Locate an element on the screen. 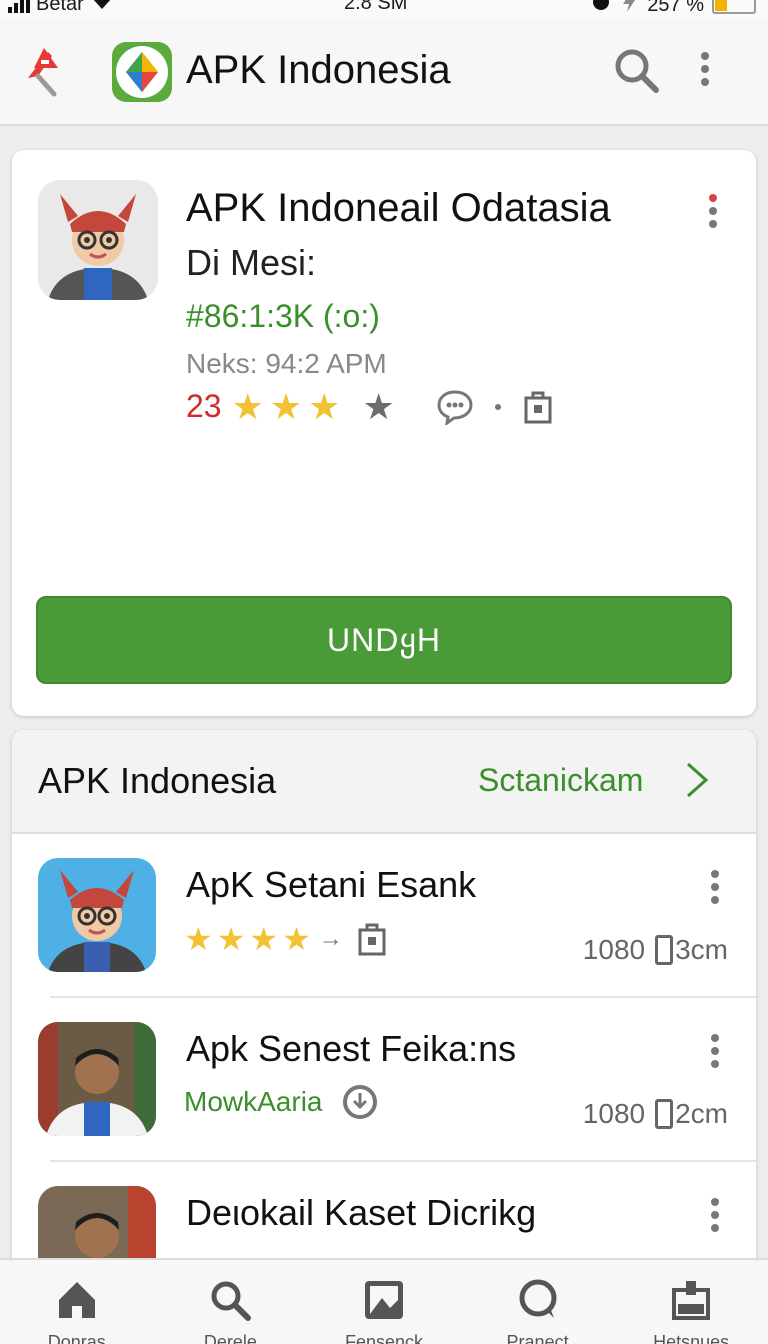 Image resolution: width=768 pixels, height=1344 pixels. arrow-right-icon: → is located at coordinates (330, 938).